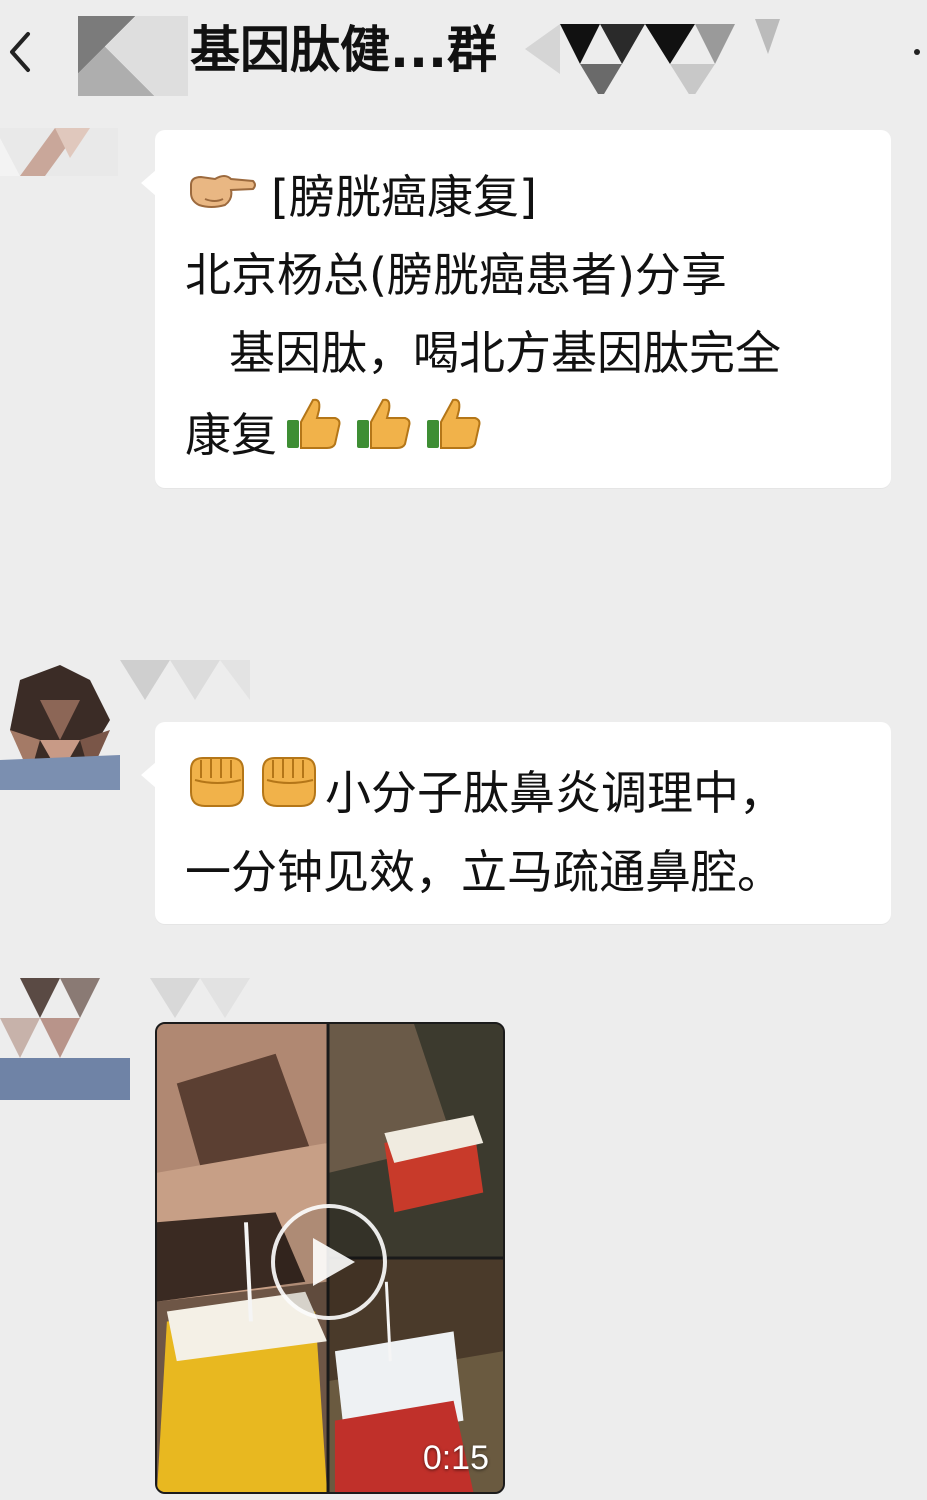 The image size is (927, 1500). What do you see at coordinates (334, 1262) in the screenshot?
I see `play-icon` at bounding box center [334, 1262].